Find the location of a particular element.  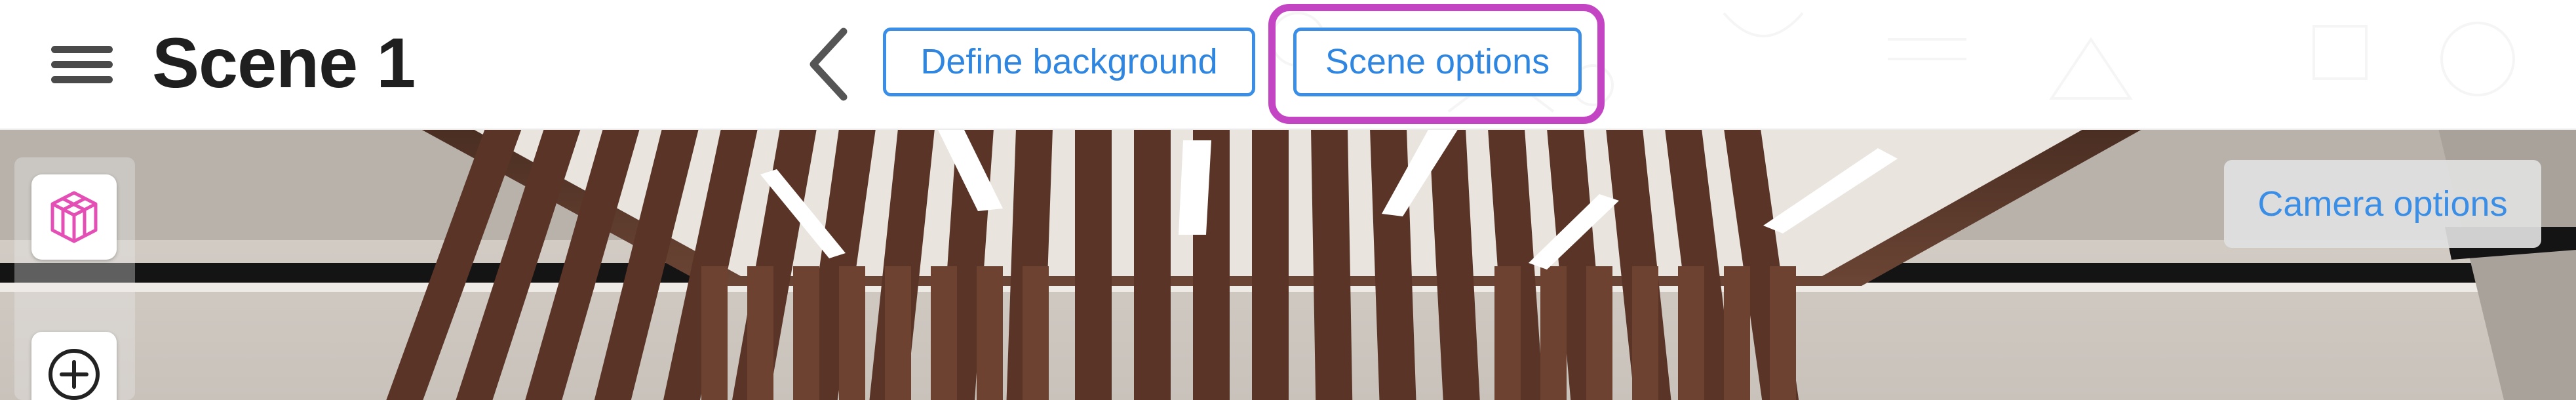

cube-icon is located at coordinates (74, 217).